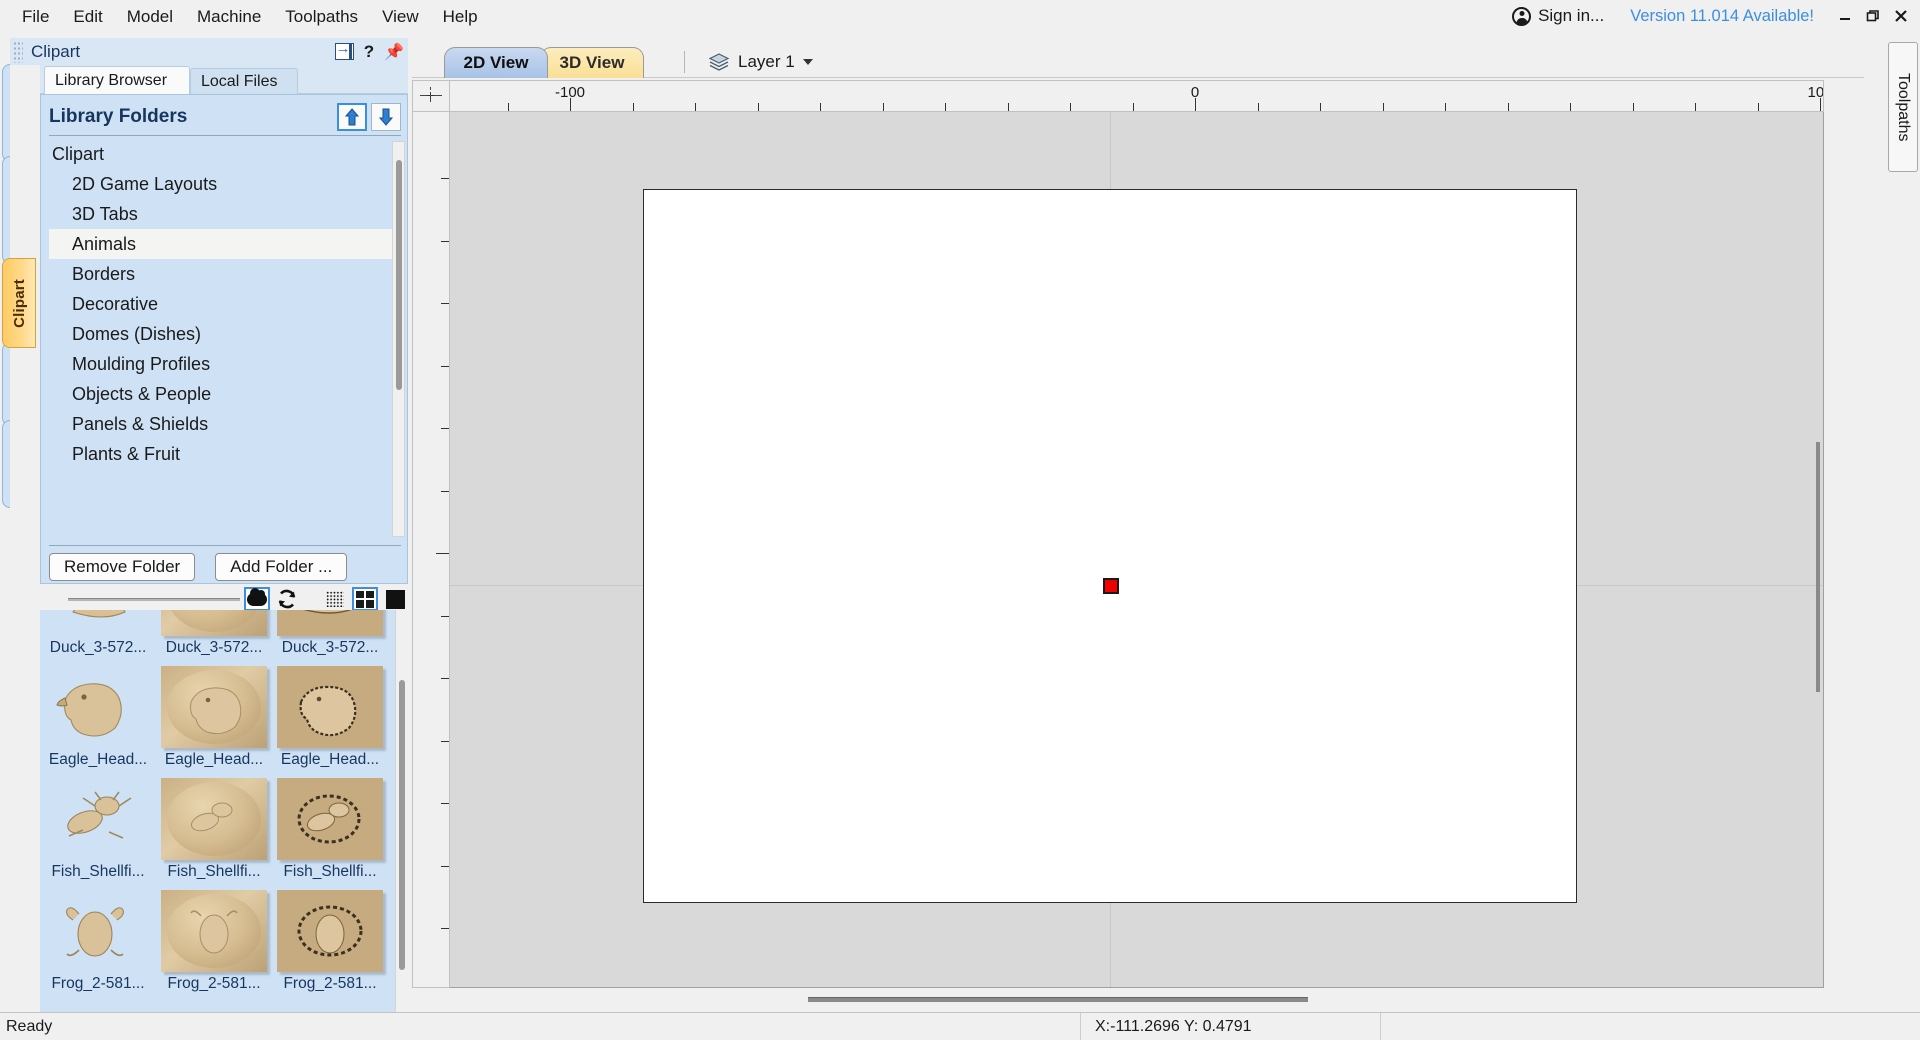 The height and width of the screenshot is (1040, 1920). I want to click on folder-item-animals: Animals, so click(225, 244).